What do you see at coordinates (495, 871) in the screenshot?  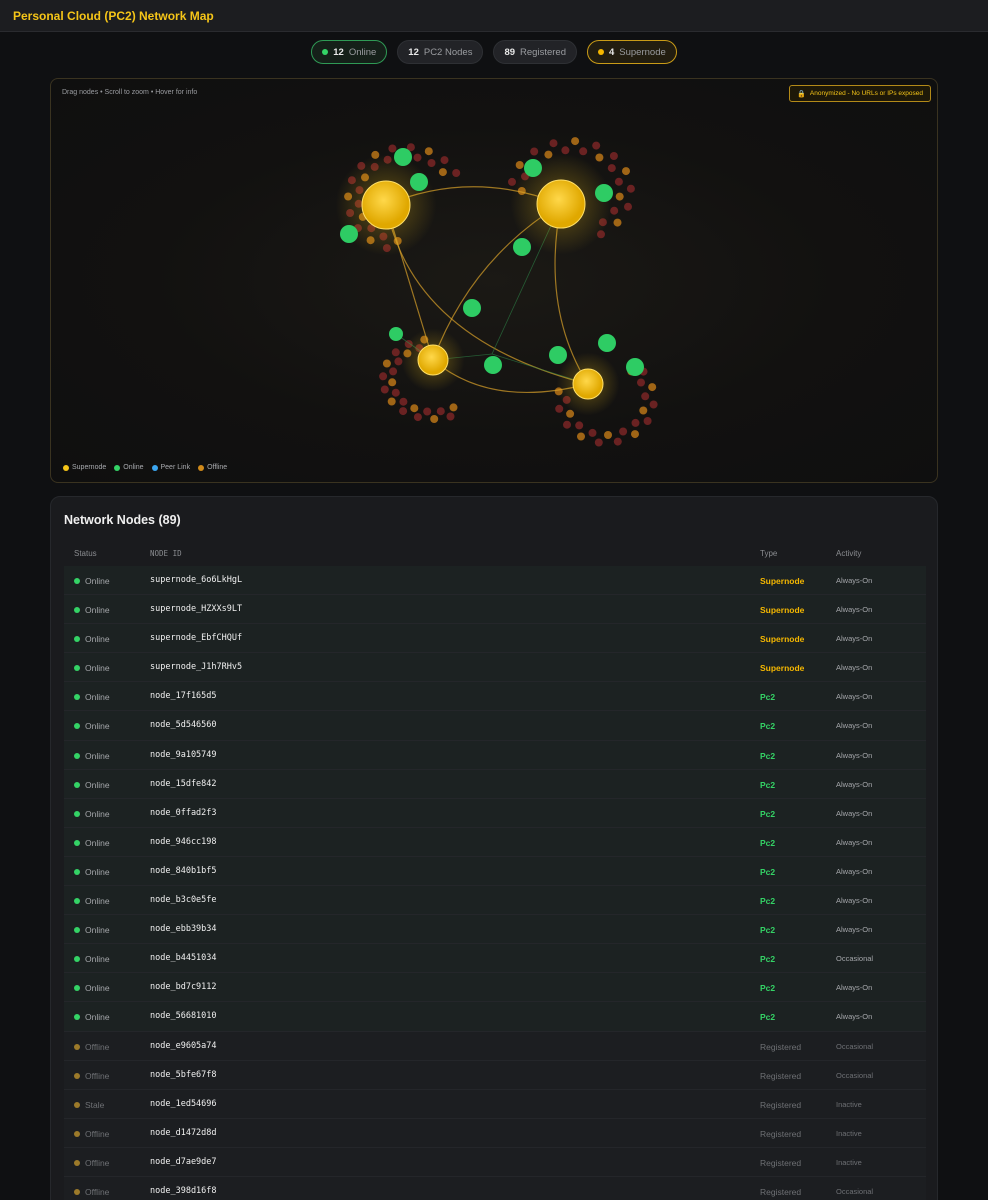 I see `table-row: Online node_840b1bf5 Pc2 Always-On` at bounding box center [495, 871].